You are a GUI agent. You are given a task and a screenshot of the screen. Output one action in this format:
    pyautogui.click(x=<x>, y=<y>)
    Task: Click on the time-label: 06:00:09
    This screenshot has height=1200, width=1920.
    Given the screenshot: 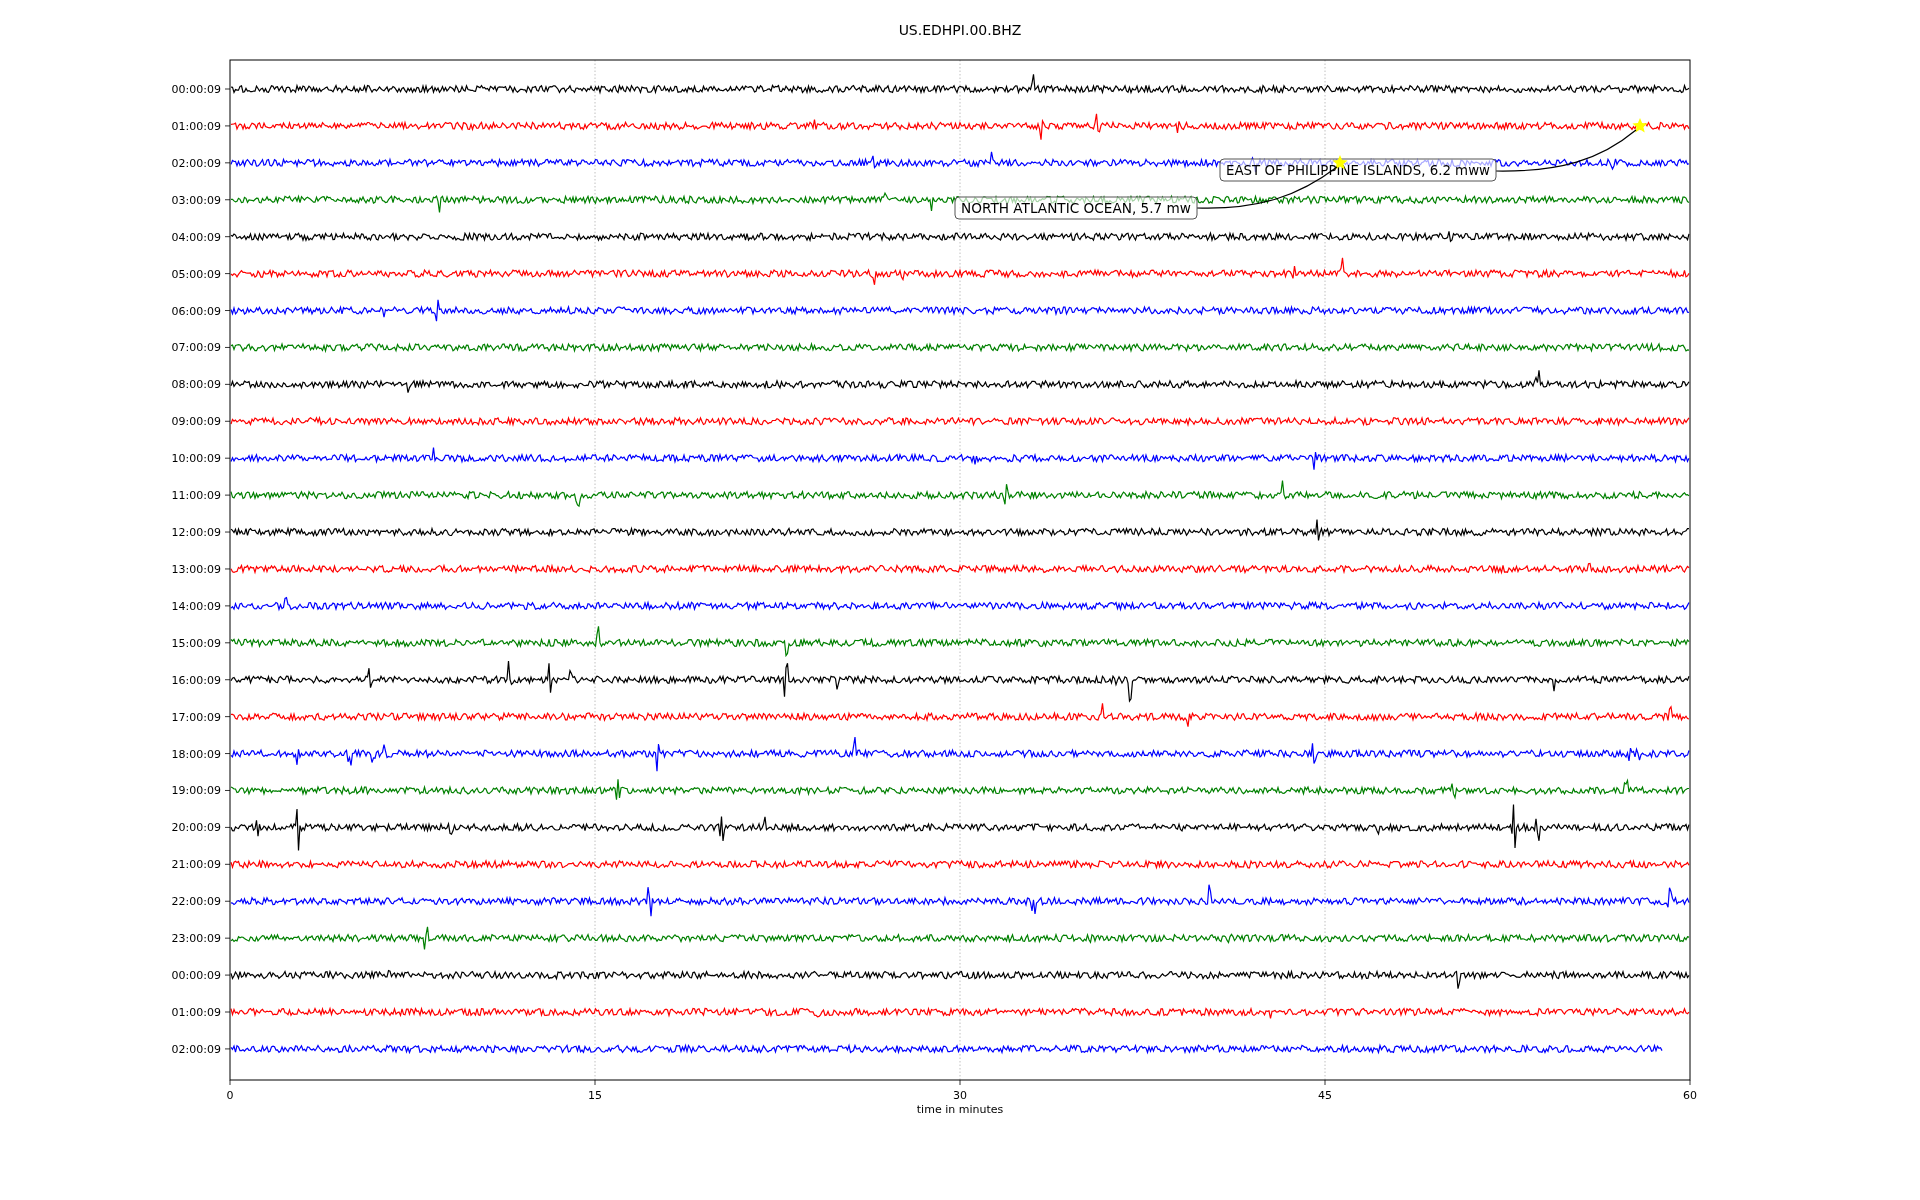 What is the action you would take?
    pyautogui.click(x=196, y=311)
    